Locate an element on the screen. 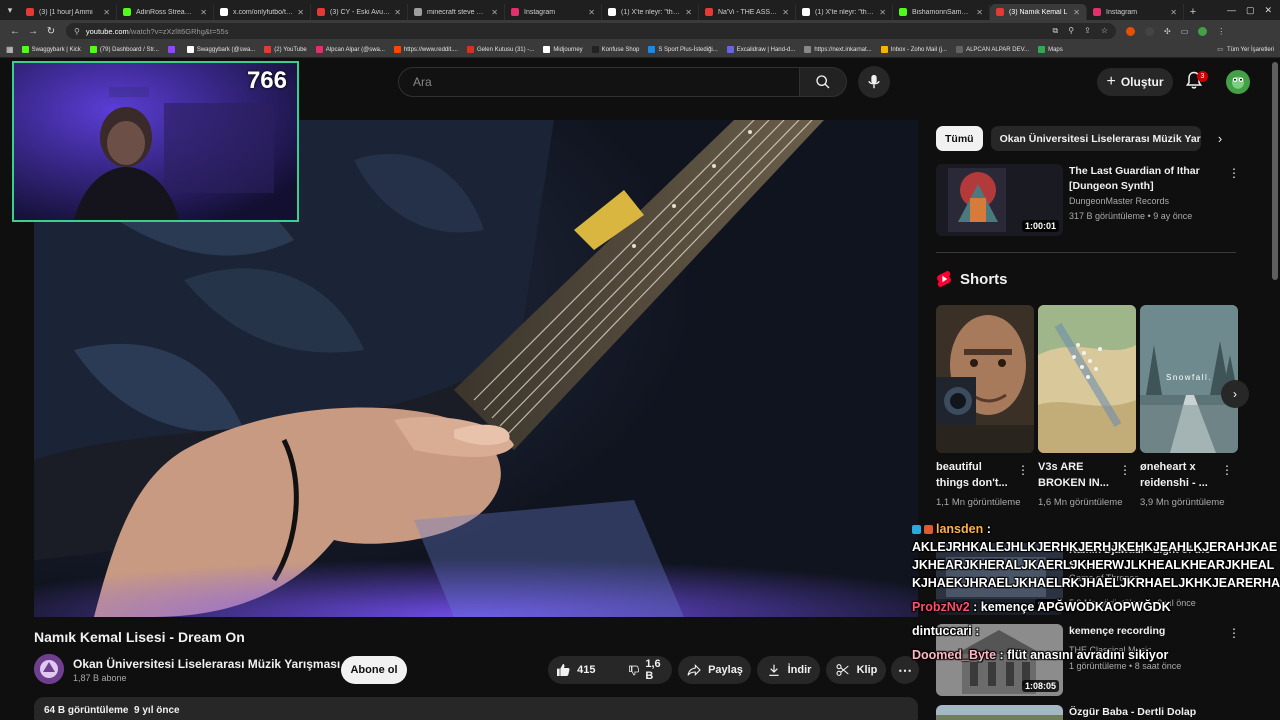 The height and width of the screenshot is (720, 1280). bookmark-item: (2) YouTube is located at coordinates (285, 49).